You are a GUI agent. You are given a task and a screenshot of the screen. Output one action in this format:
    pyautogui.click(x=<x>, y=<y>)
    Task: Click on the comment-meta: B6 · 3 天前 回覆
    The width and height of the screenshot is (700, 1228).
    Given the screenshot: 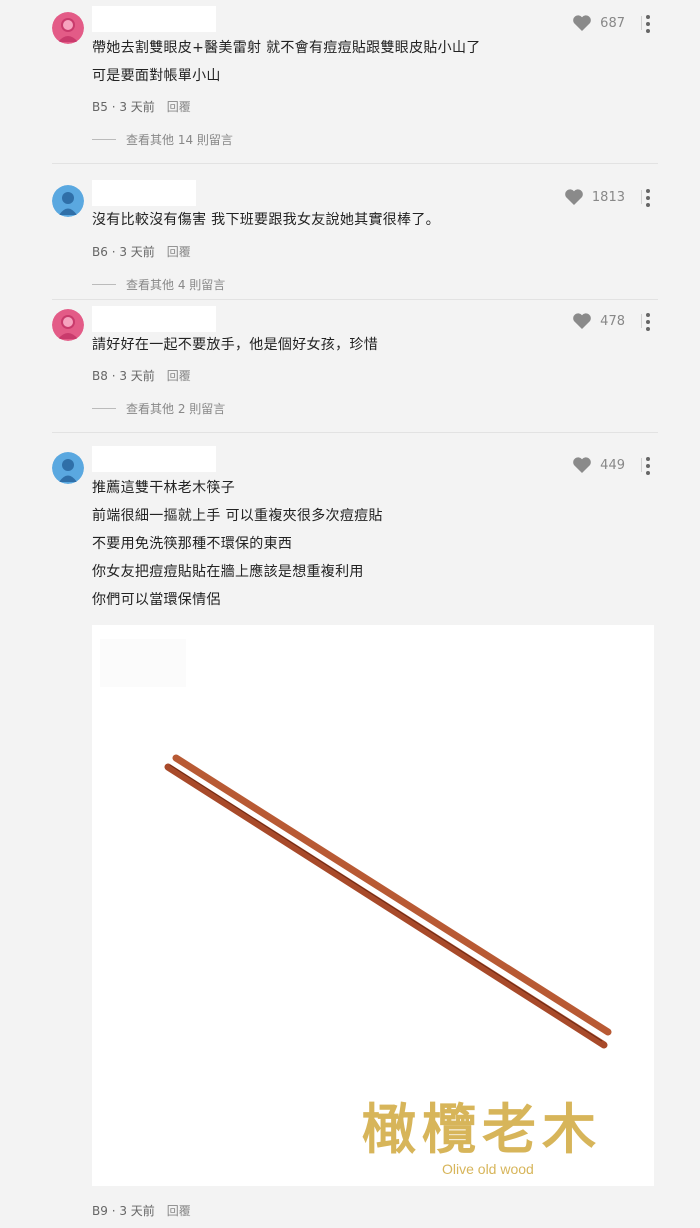 What is the action you would take?
    pyautogui.click(x=141, y=251)
    